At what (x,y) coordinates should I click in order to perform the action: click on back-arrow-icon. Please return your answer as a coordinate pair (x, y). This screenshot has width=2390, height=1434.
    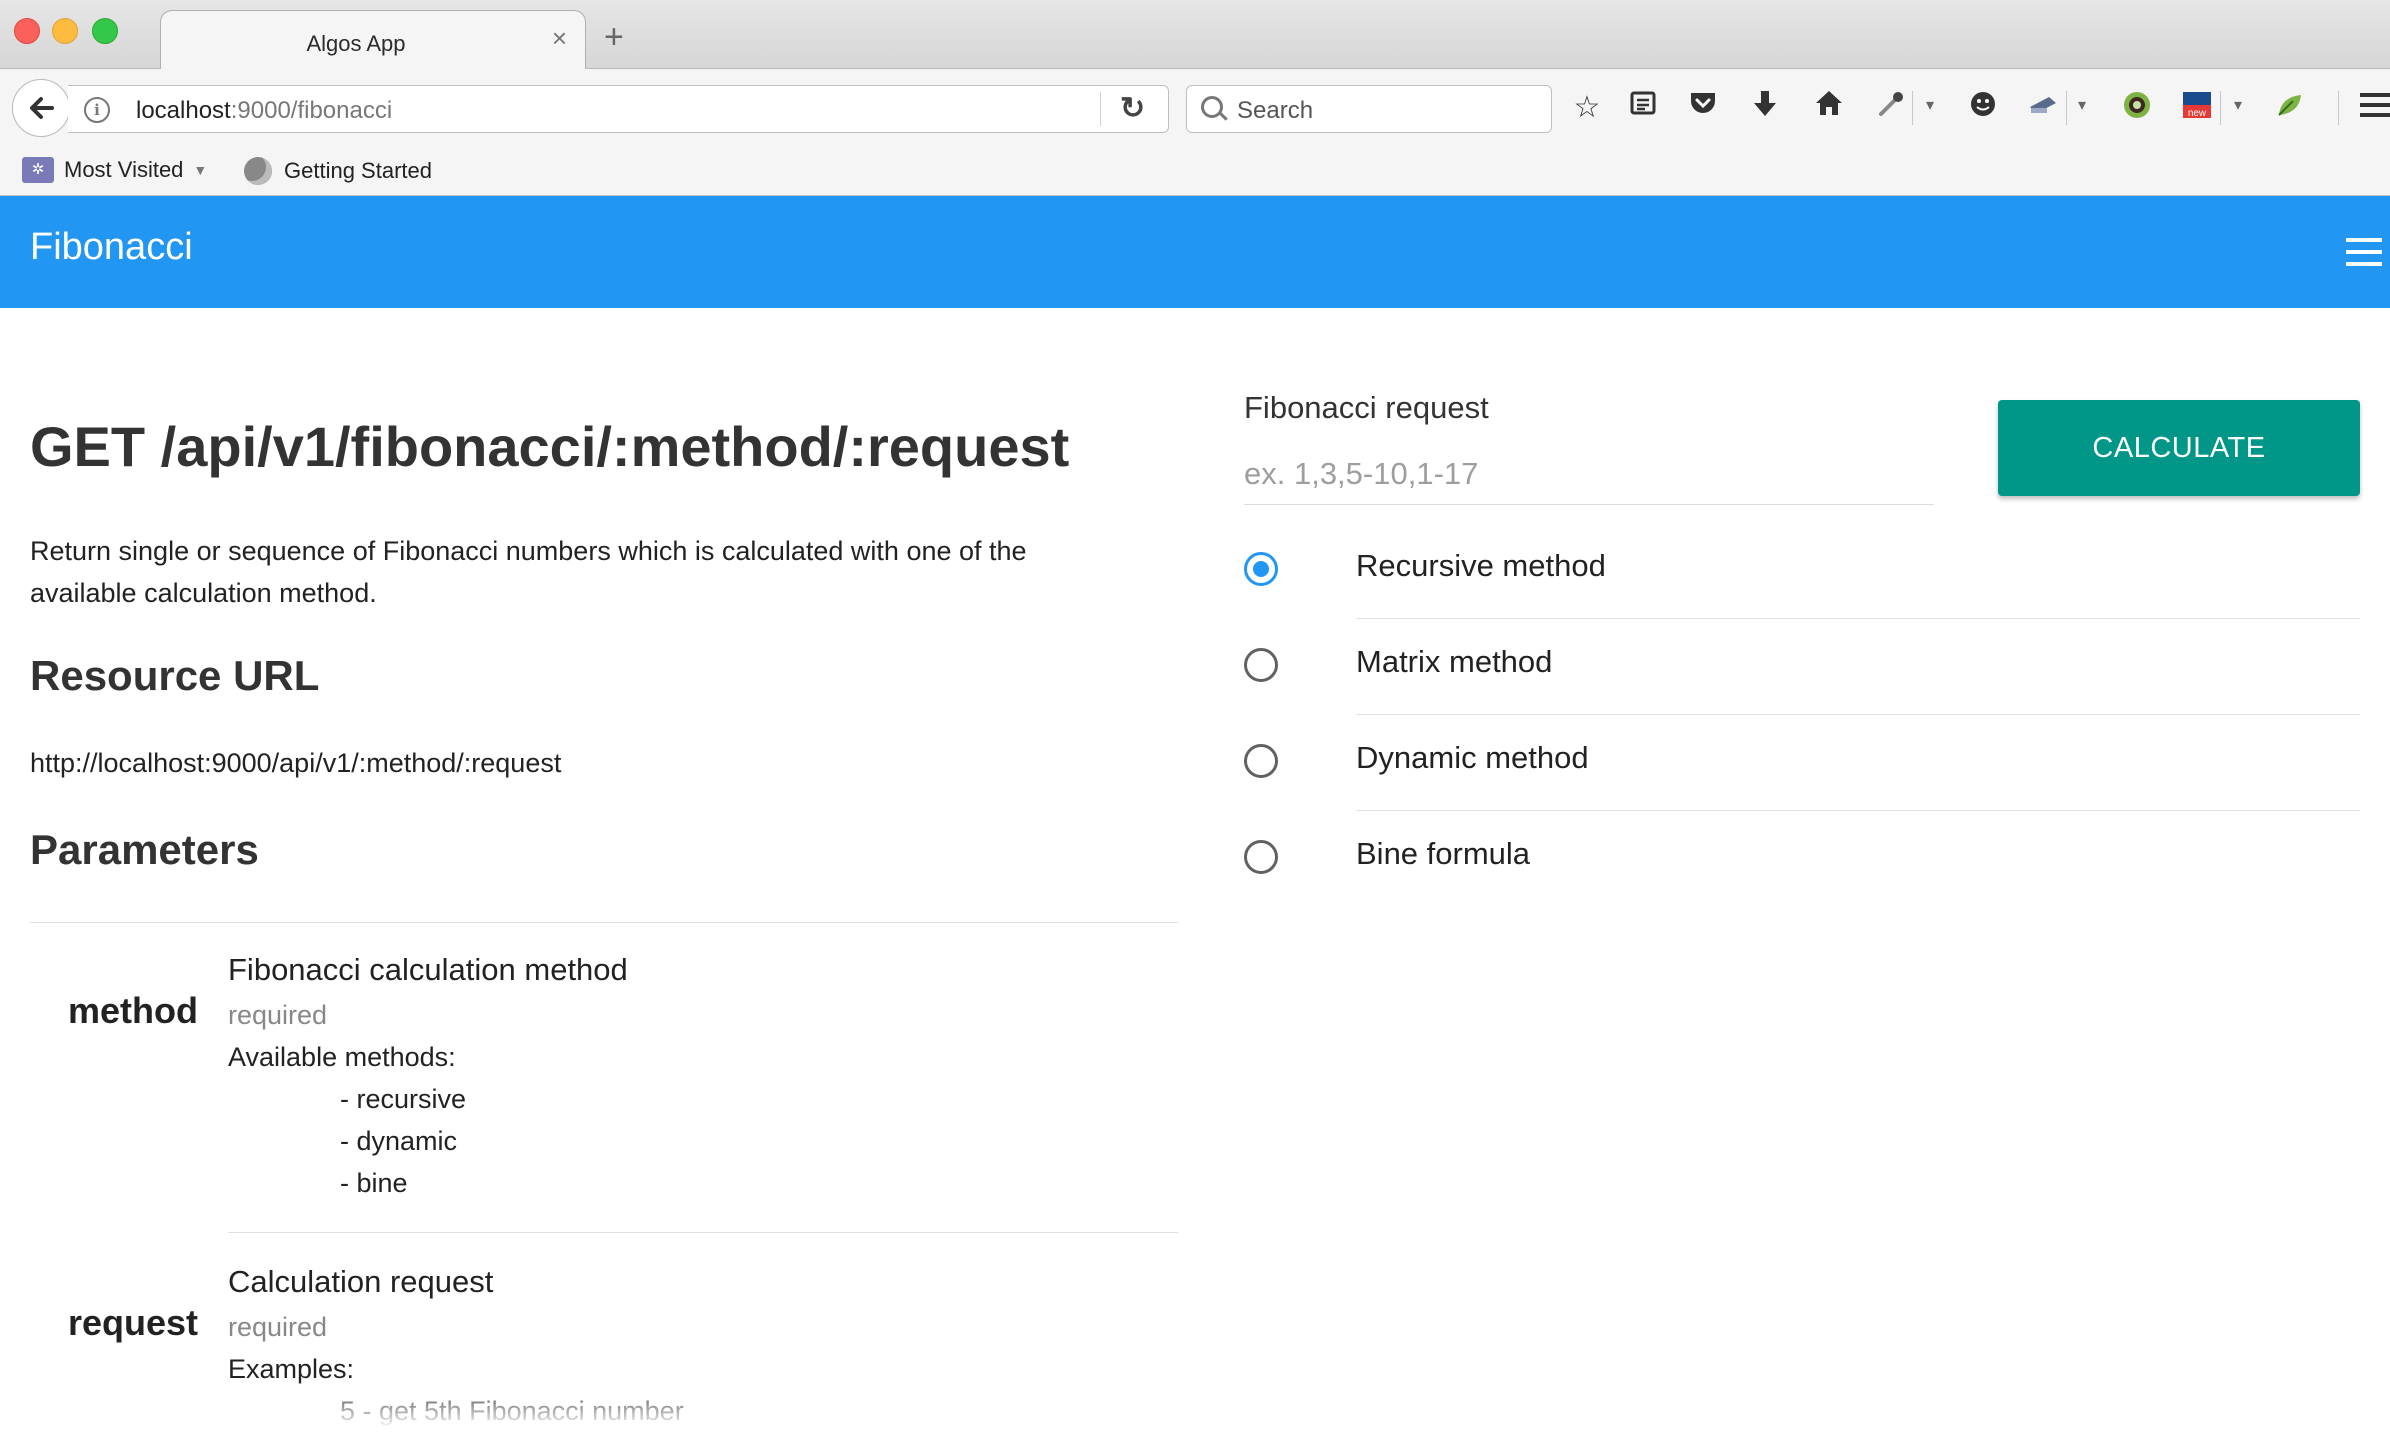
    Looking at the image, I should click on (42, 108).